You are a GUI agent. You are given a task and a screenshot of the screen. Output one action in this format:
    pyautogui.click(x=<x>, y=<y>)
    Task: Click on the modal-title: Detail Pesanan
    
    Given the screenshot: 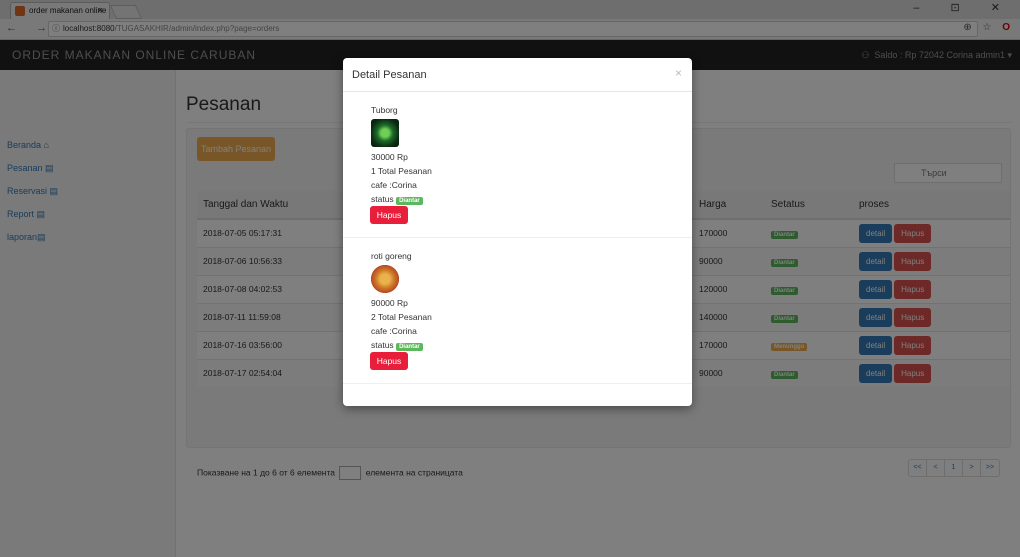 What is the action you would take?
    pyautogui.click(x=389, y=75)
    